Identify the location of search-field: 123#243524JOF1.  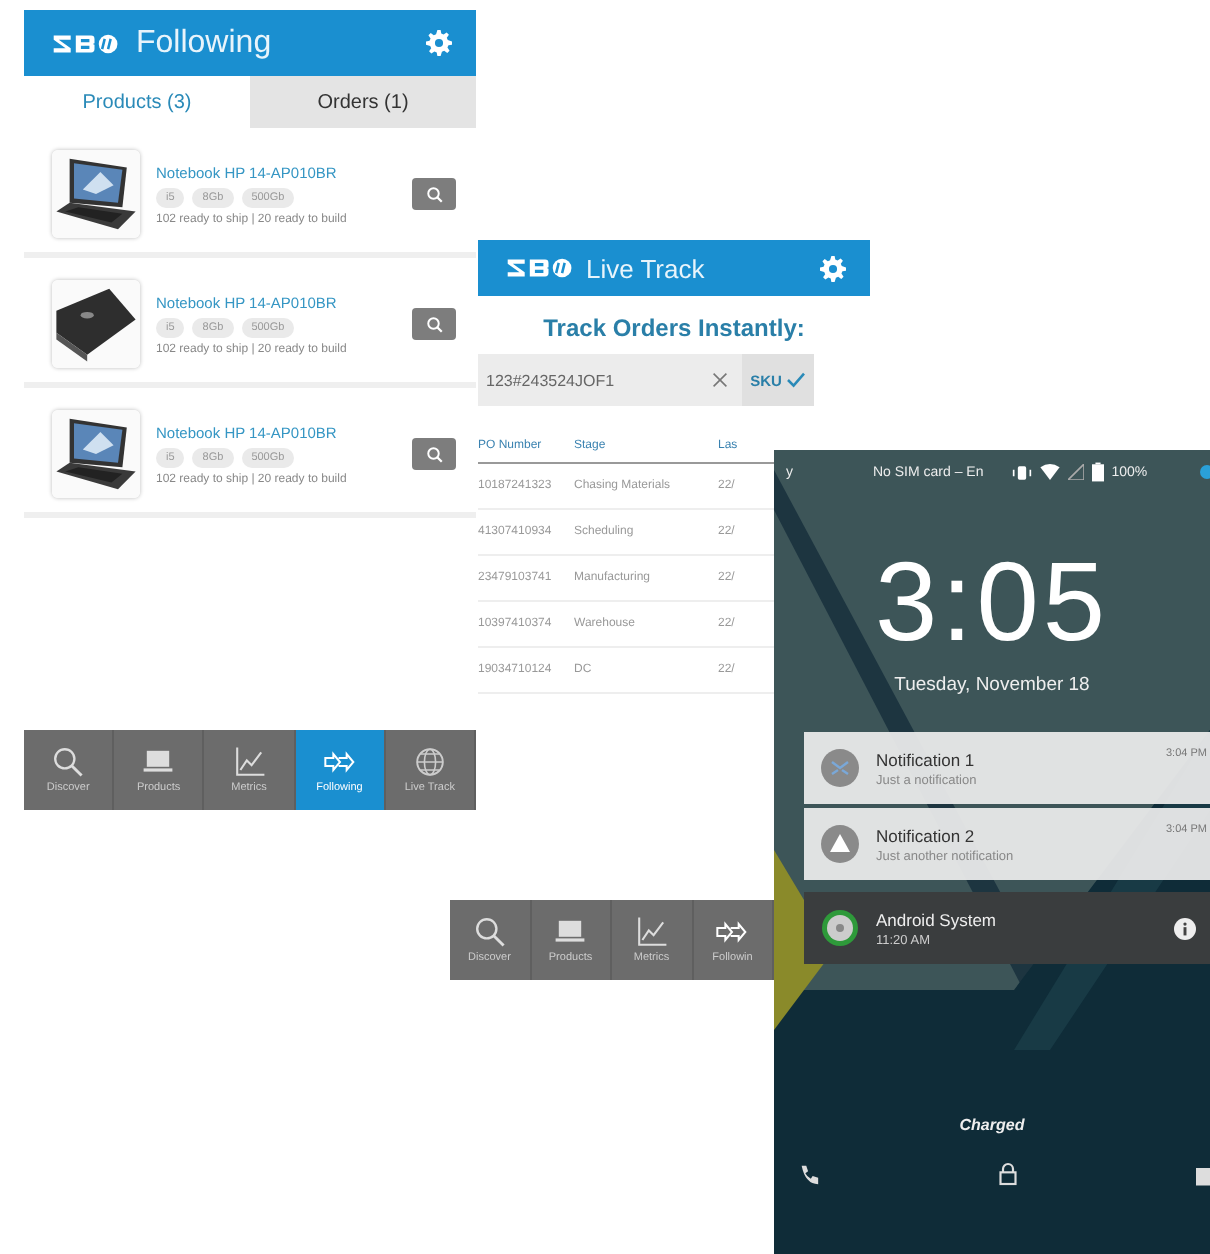
(610, 380).